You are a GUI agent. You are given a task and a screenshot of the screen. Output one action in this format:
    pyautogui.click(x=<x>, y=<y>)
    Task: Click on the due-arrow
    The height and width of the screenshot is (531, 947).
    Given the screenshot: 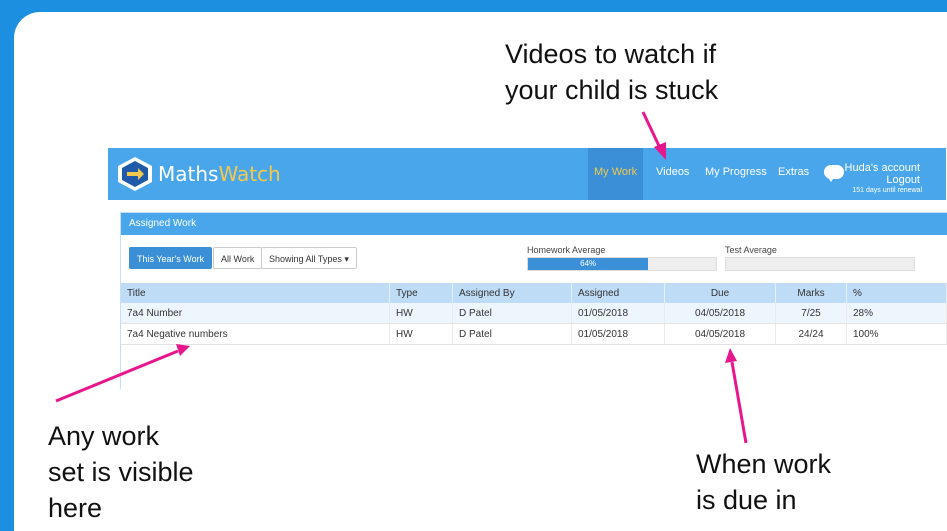 What is the action you would take?
    pyautogui.click(x=739, y=402)
    